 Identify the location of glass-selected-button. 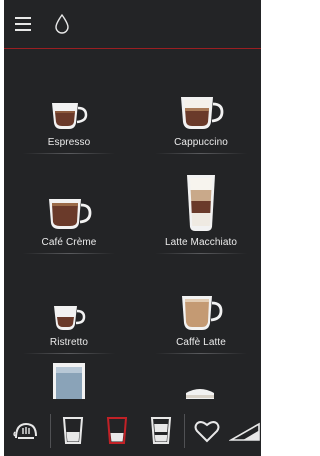
(117, 431).